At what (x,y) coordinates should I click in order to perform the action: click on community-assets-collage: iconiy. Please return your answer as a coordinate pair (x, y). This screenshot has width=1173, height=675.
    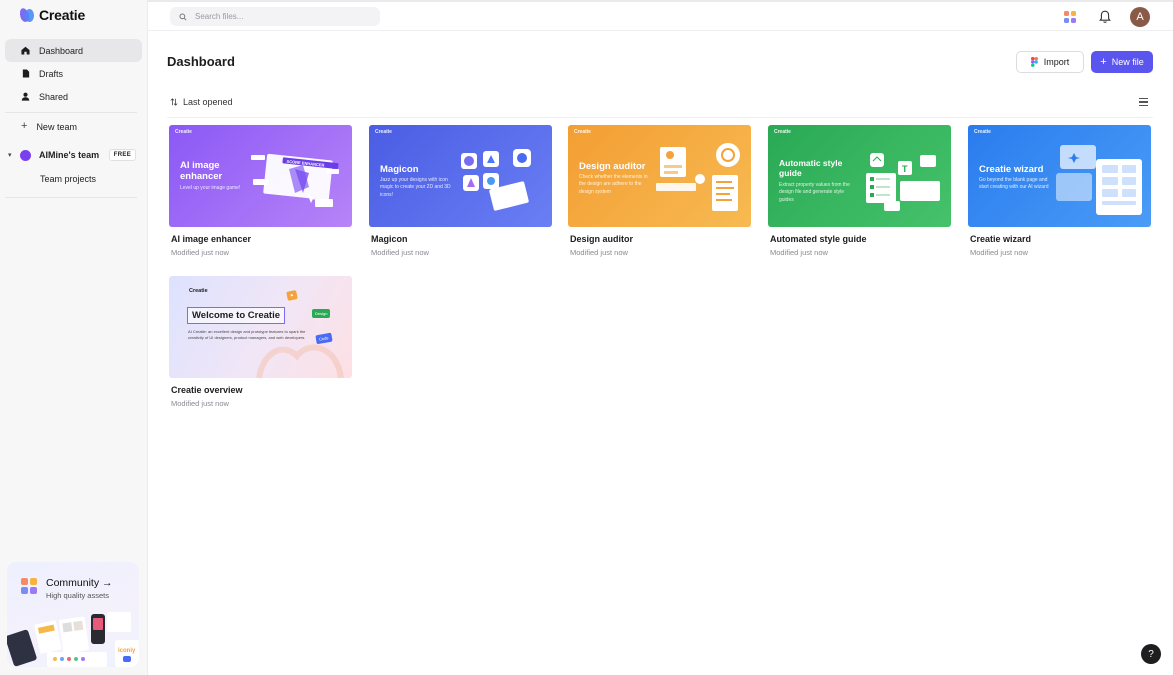
    Looking at the image, I should click on (73, 639).